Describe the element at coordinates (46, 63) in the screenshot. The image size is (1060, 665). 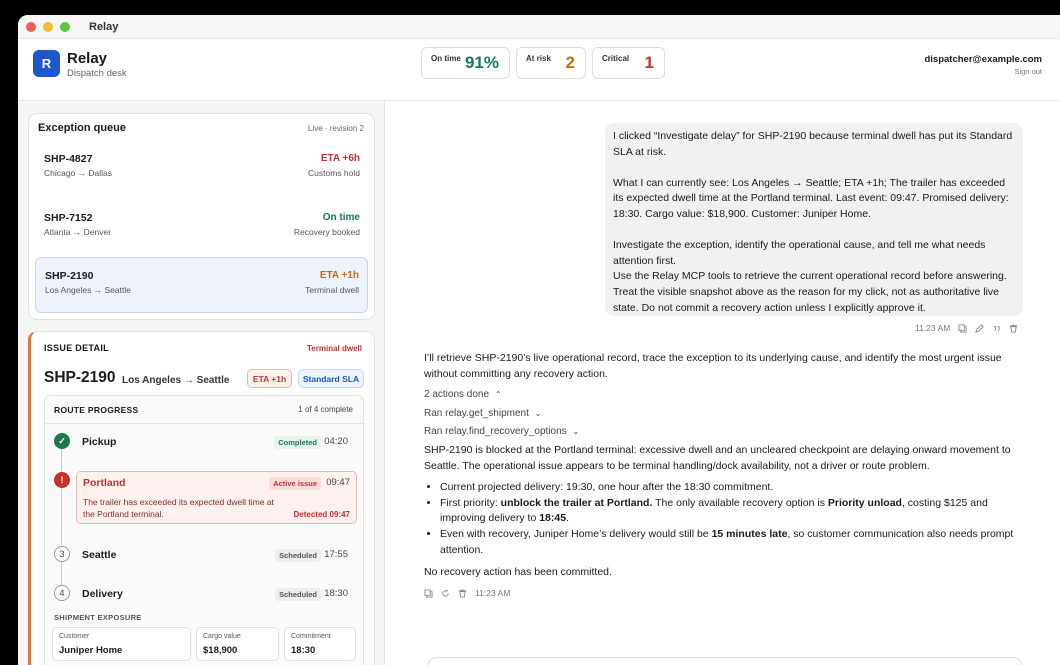
I see `relay-logo: R` at that location.